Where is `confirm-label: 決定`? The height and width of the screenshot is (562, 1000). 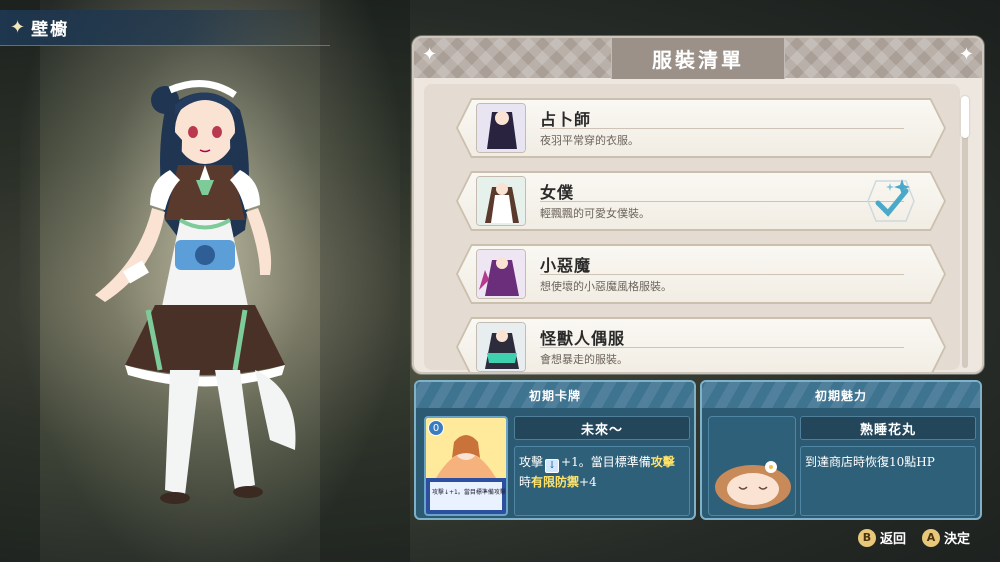 confirm-label: 決定 is located at coordinates (957, 539).